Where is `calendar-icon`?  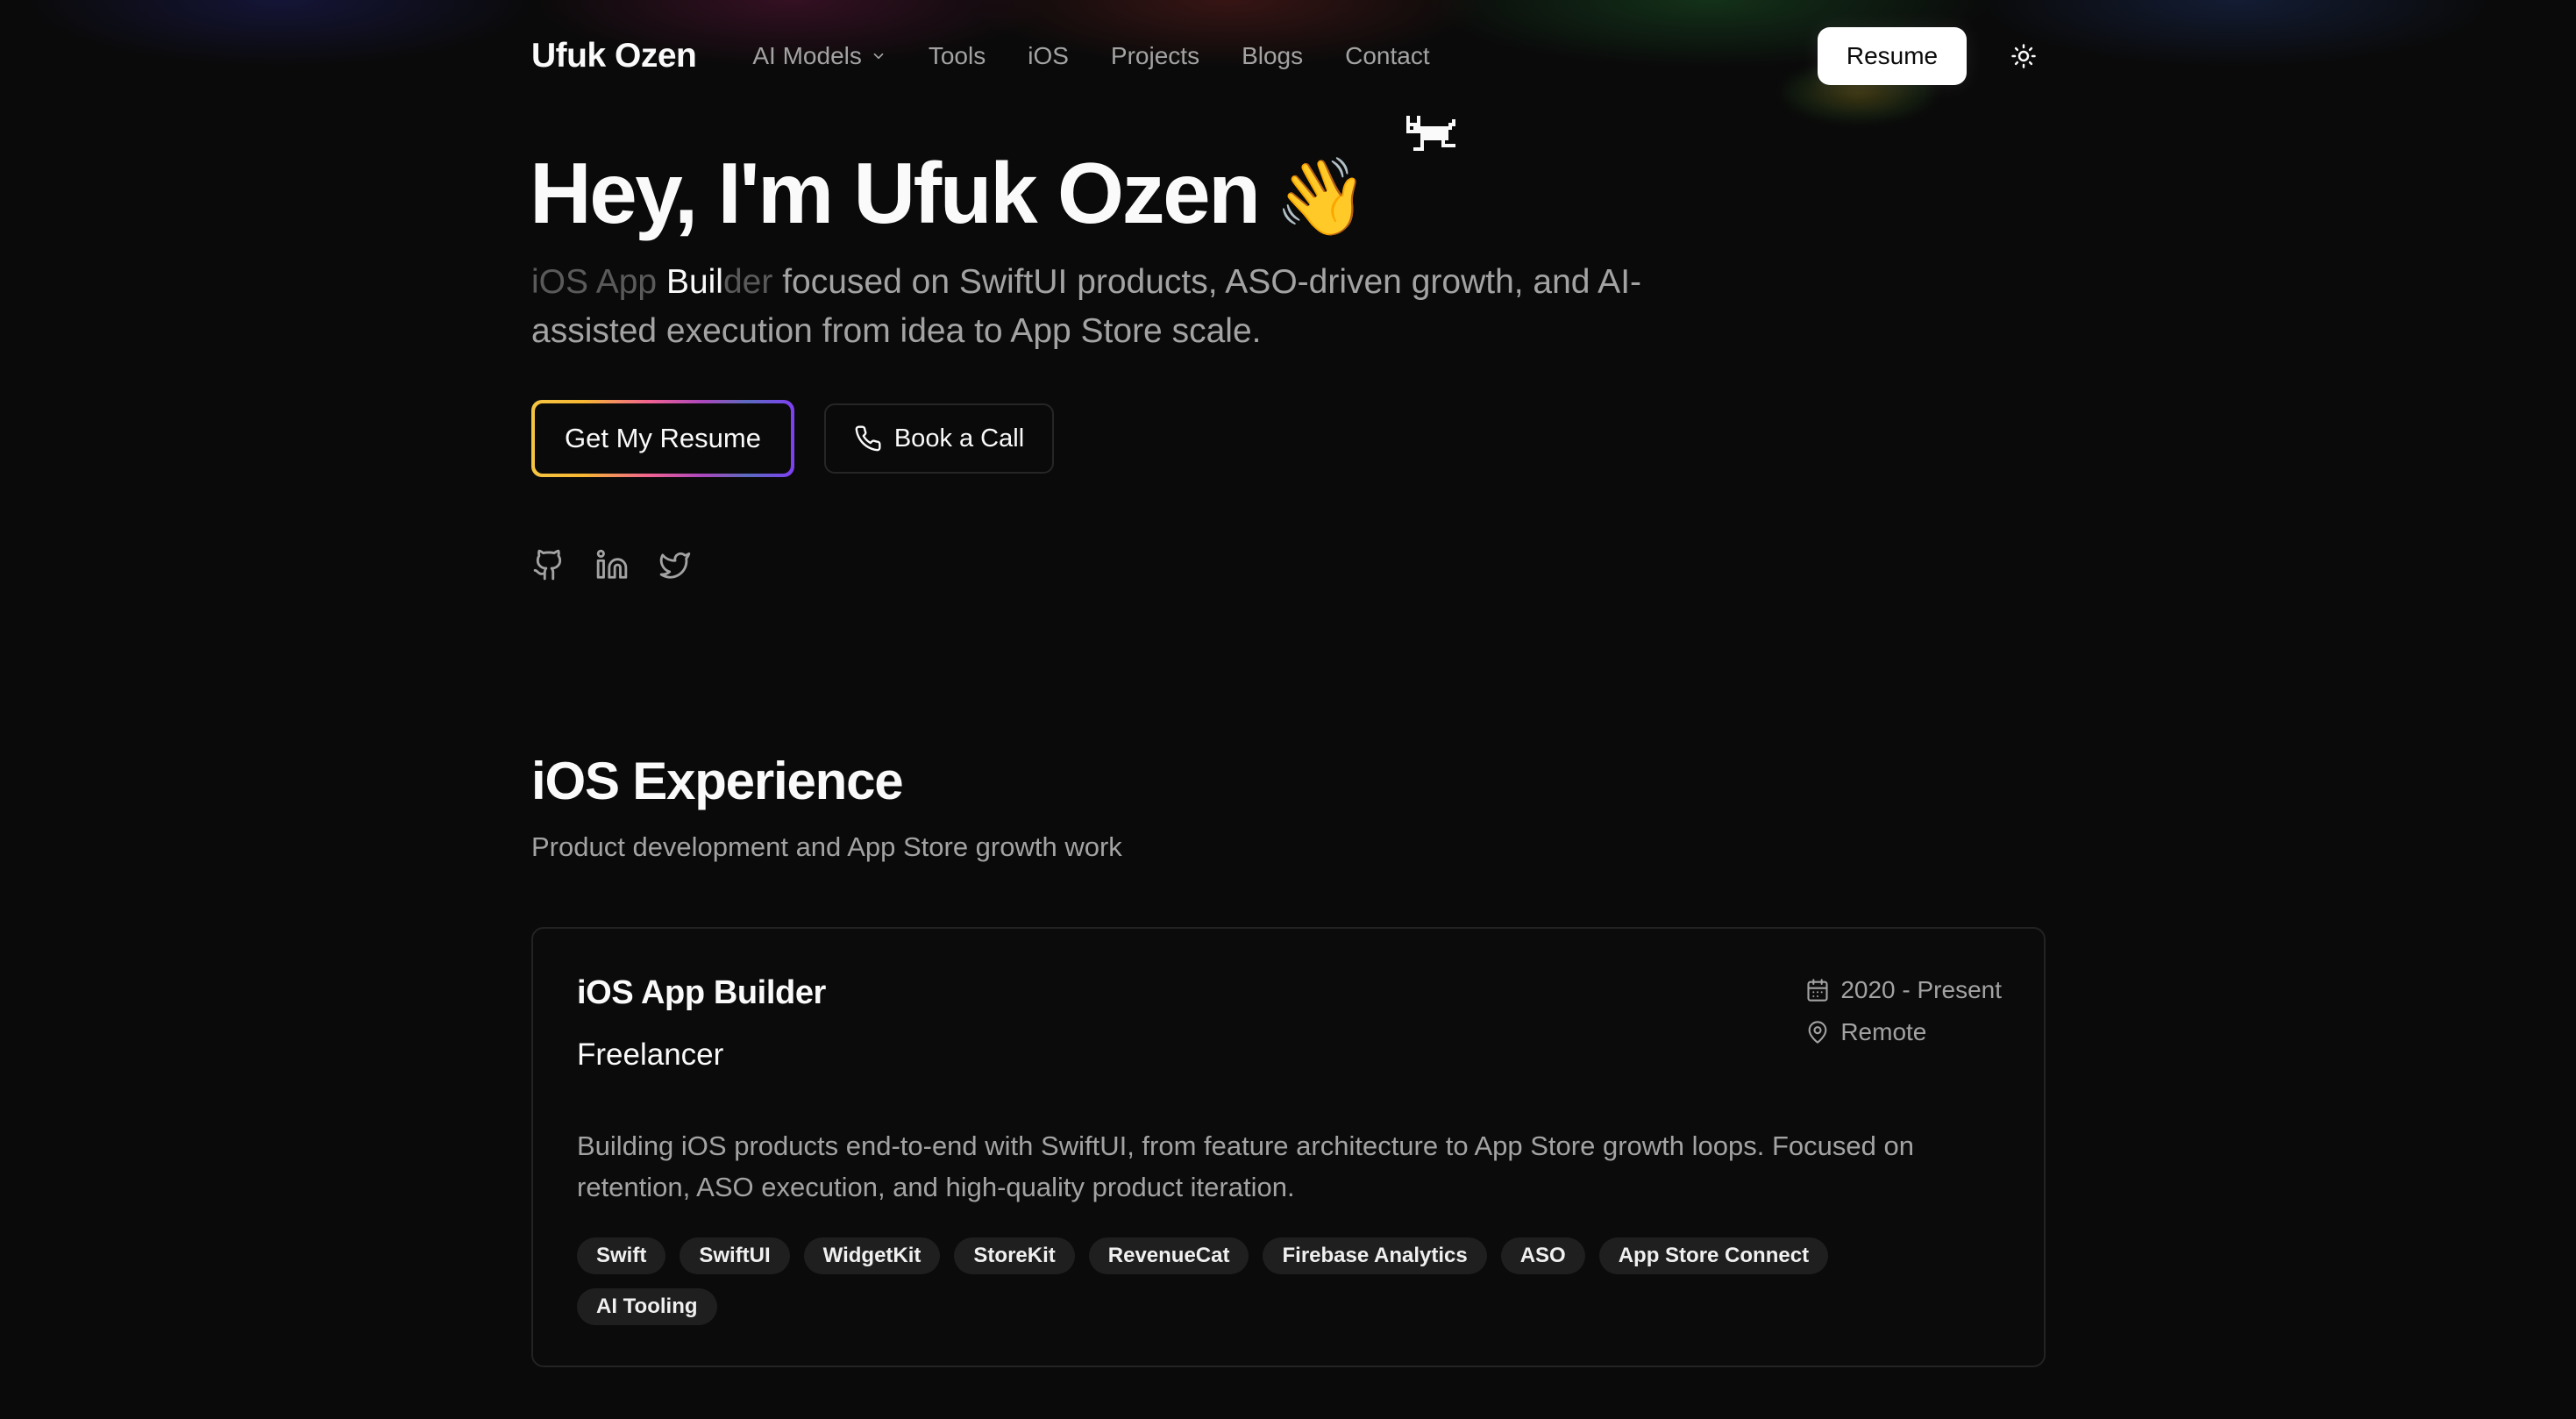
calendar-icon is located at coordinates (1817, 990).